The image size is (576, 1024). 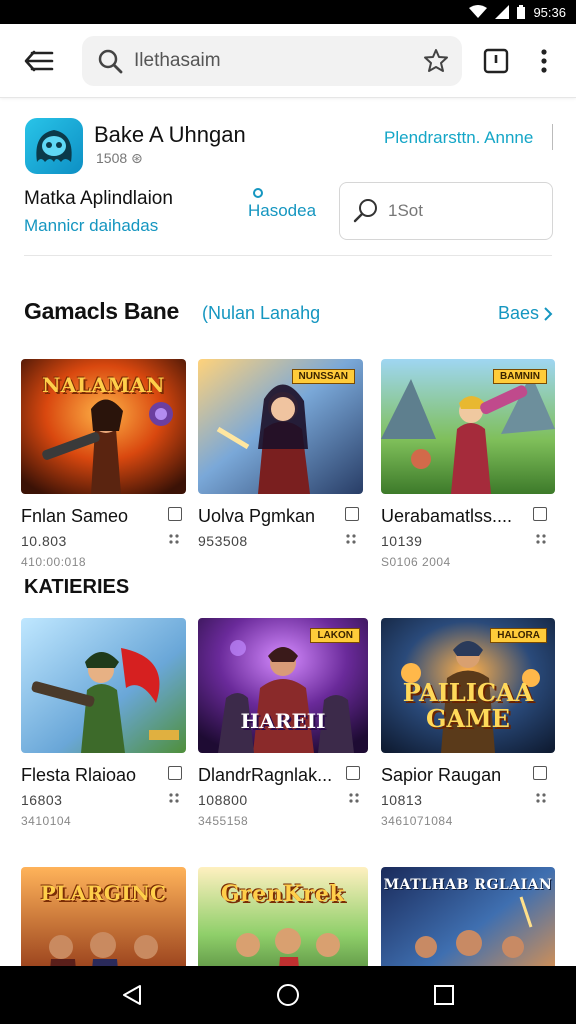 I want to click on game-tile: BAMNIN Uerabamatlss.... 10139 S0106 2004, so click(x=468, y=464).